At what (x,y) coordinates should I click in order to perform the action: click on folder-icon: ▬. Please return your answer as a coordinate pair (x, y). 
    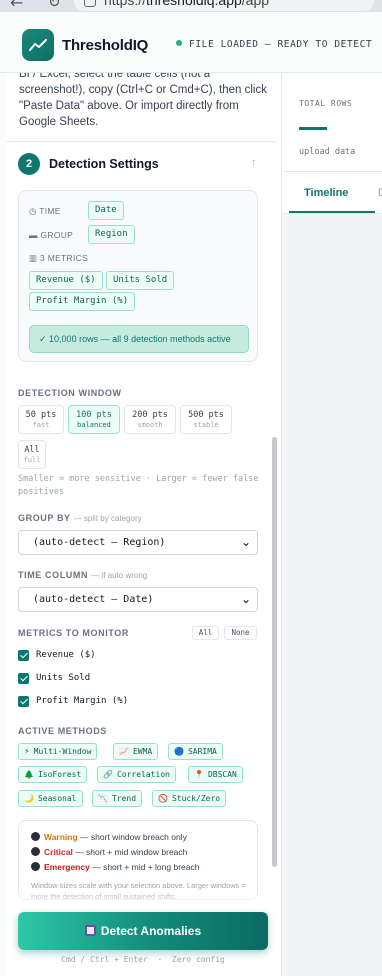
    Looking at the image, I should click on (33, 235).